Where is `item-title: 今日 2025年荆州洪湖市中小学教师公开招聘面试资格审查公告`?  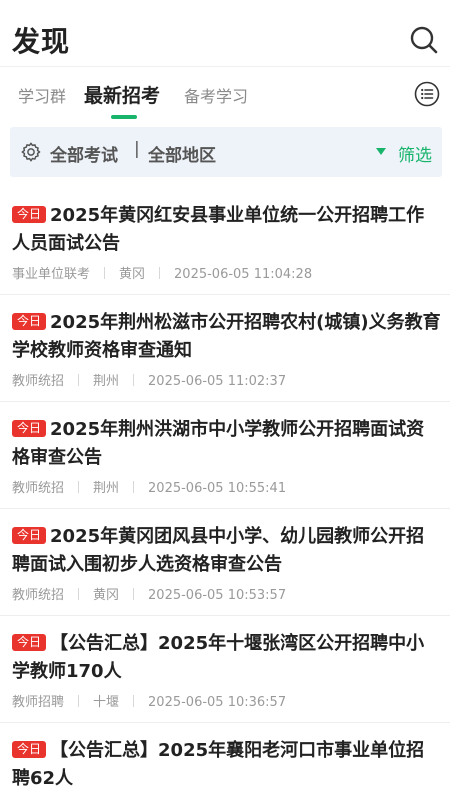
item-title: 今日 2025年荆州洪湖市中小学教师公开招聘面试资格审查公告 is located at coordinates (218, 443).